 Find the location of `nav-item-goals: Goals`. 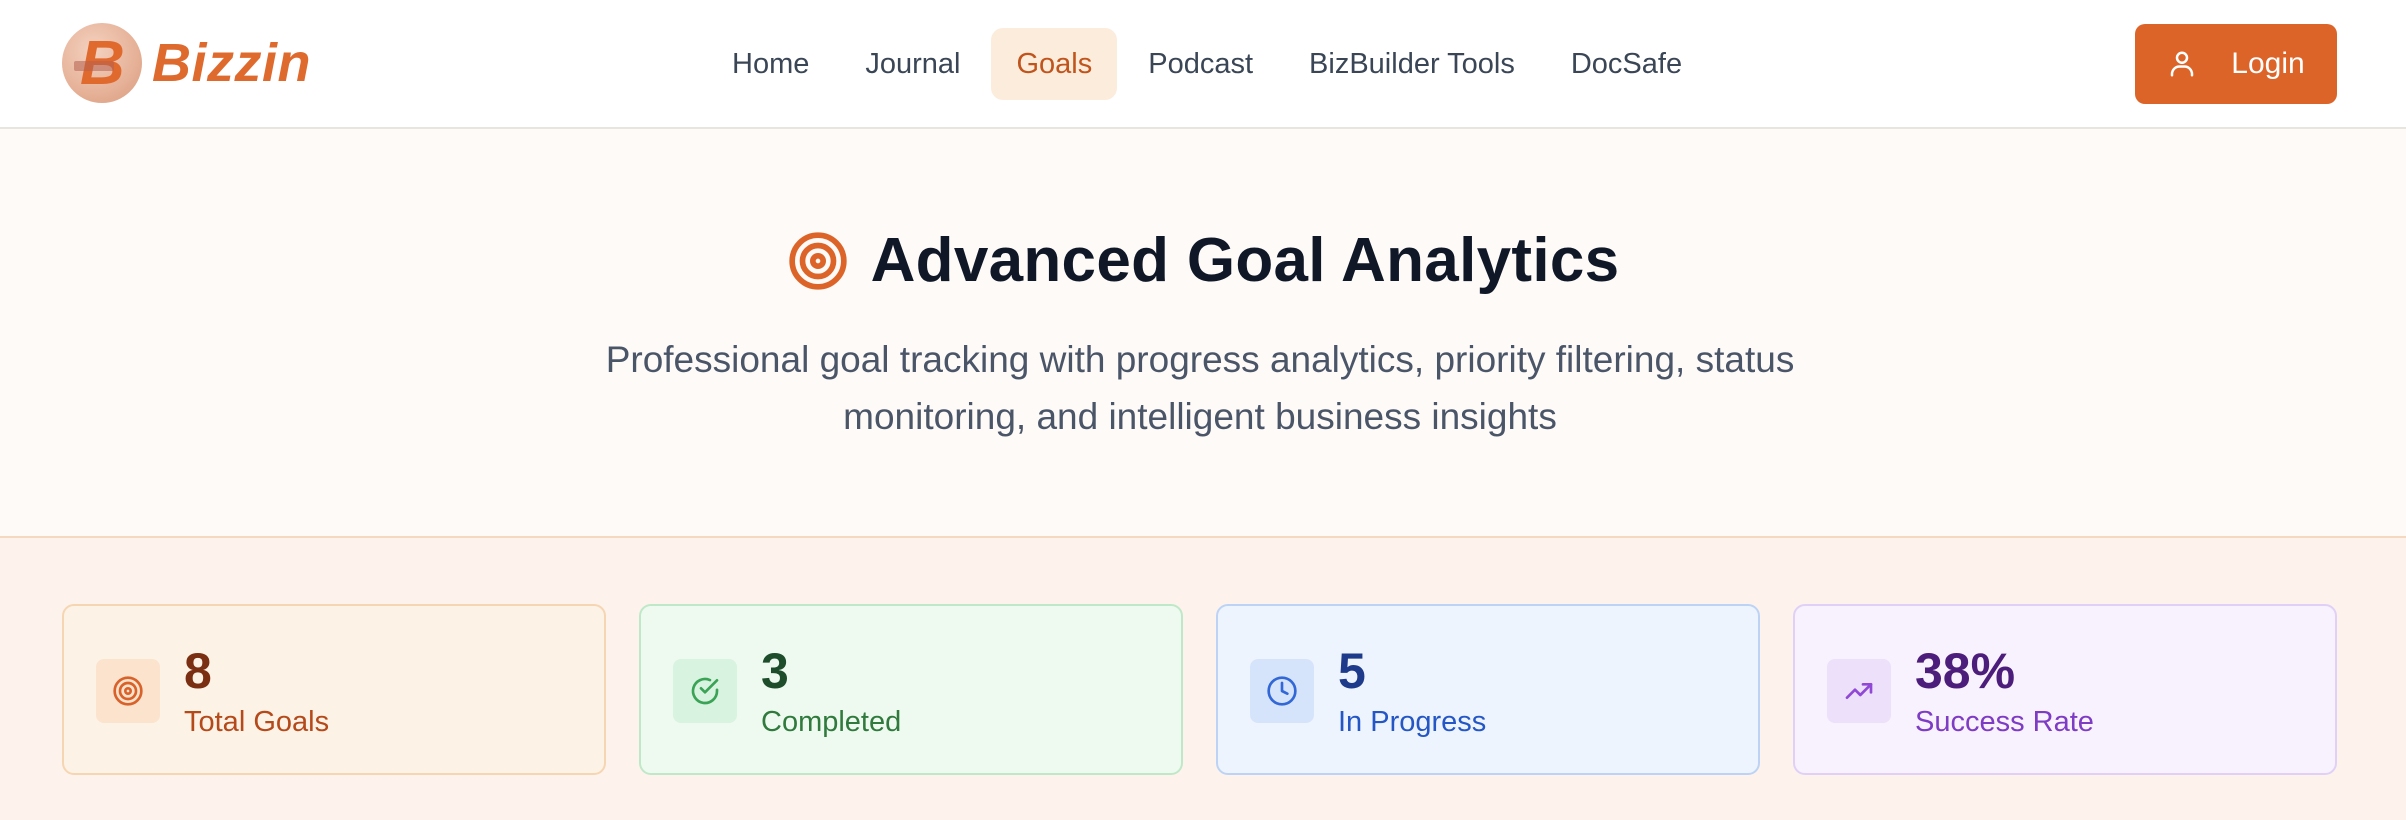

nav-item-goals: Goals is located at coordinates (1054, 64).